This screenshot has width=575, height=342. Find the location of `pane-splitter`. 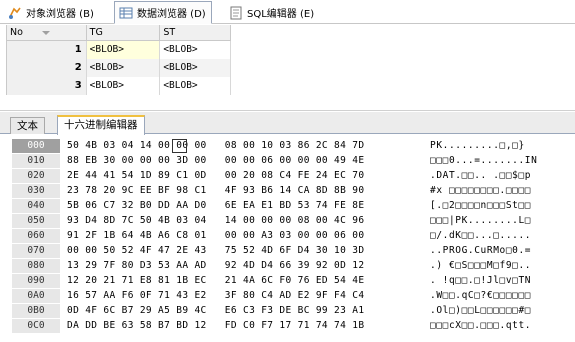

pane-splitter is located at coordinates (287, 104).